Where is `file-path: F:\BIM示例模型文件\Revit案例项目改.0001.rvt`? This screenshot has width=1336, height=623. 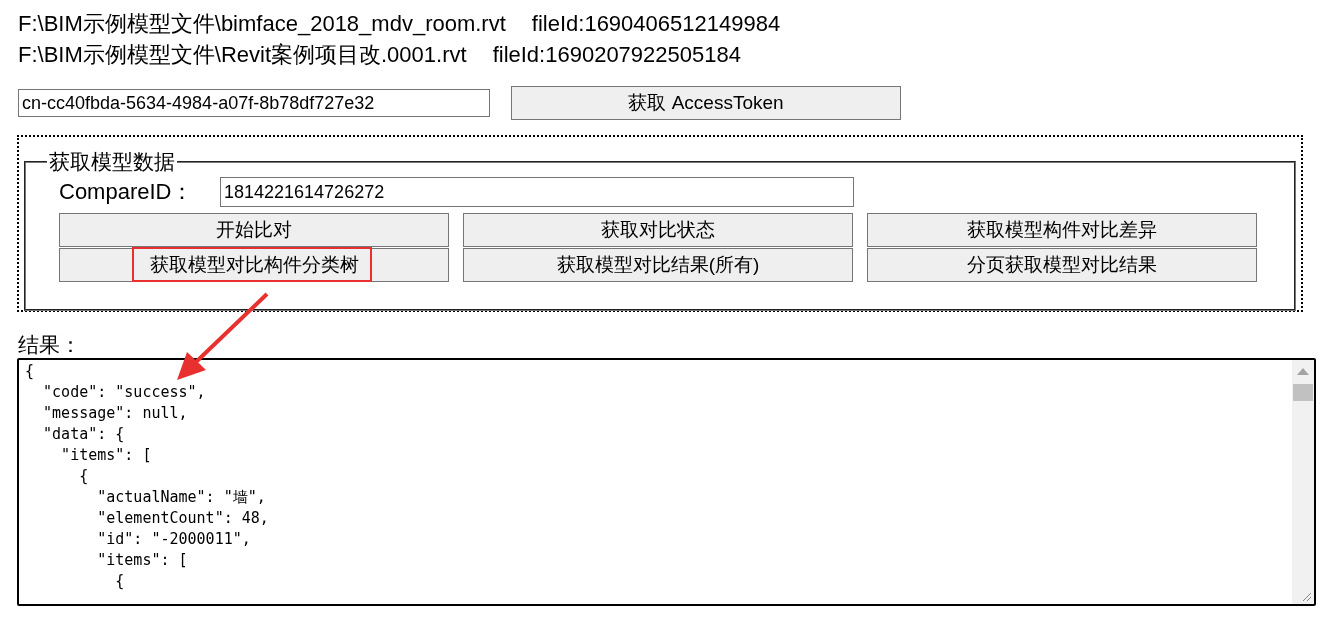
file-path: F:\BIM示例模型文件\Revit案例项目改.0001.rvt is located at coordinates (242, 54).